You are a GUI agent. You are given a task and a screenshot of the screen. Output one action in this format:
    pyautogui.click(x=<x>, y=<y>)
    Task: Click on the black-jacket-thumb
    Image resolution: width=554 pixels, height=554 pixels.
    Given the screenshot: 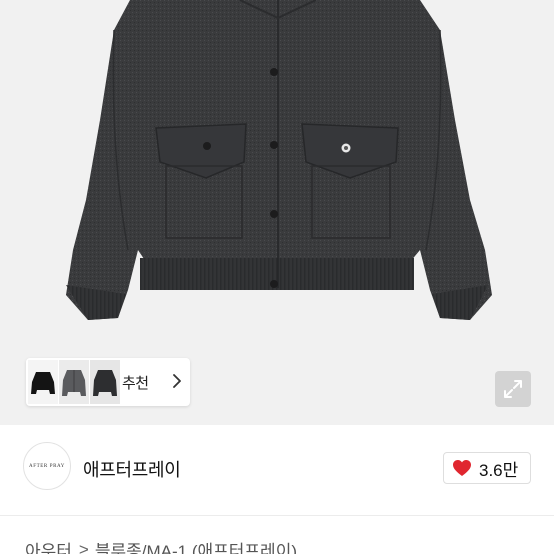 What is the action you would take?
    pyautogui.click(x=43, y=382)
    